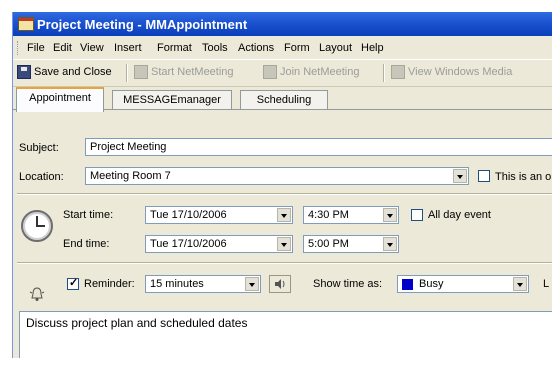 This screenshot has width=552, height=370. I want to click on show-time-as-label: Show time as:, so click(348, 284).